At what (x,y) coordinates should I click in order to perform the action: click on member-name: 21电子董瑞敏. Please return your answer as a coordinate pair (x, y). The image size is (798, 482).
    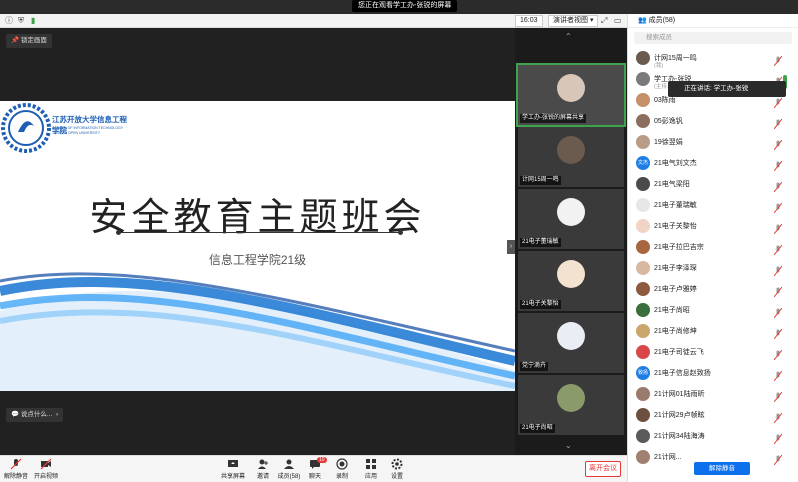
    Looking at the image, I should click on (675, 205).